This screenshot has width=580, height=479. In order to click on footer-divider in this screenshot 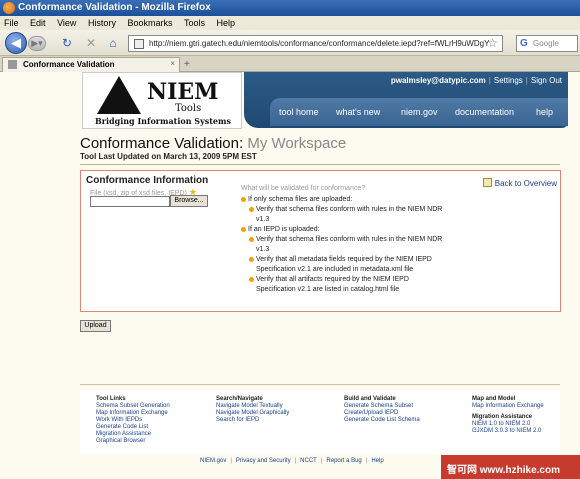, I will do `click(320, 384)`.